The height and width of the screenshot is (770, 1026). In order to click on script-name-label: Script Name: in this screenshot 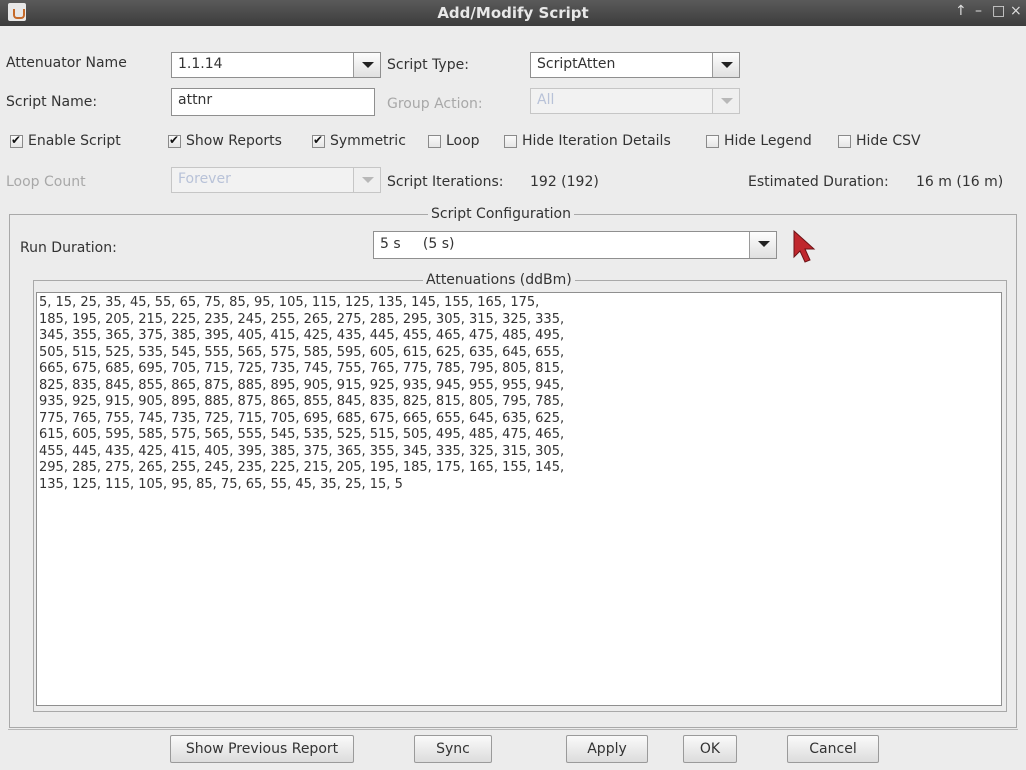, I will do `click(52, 102)`.